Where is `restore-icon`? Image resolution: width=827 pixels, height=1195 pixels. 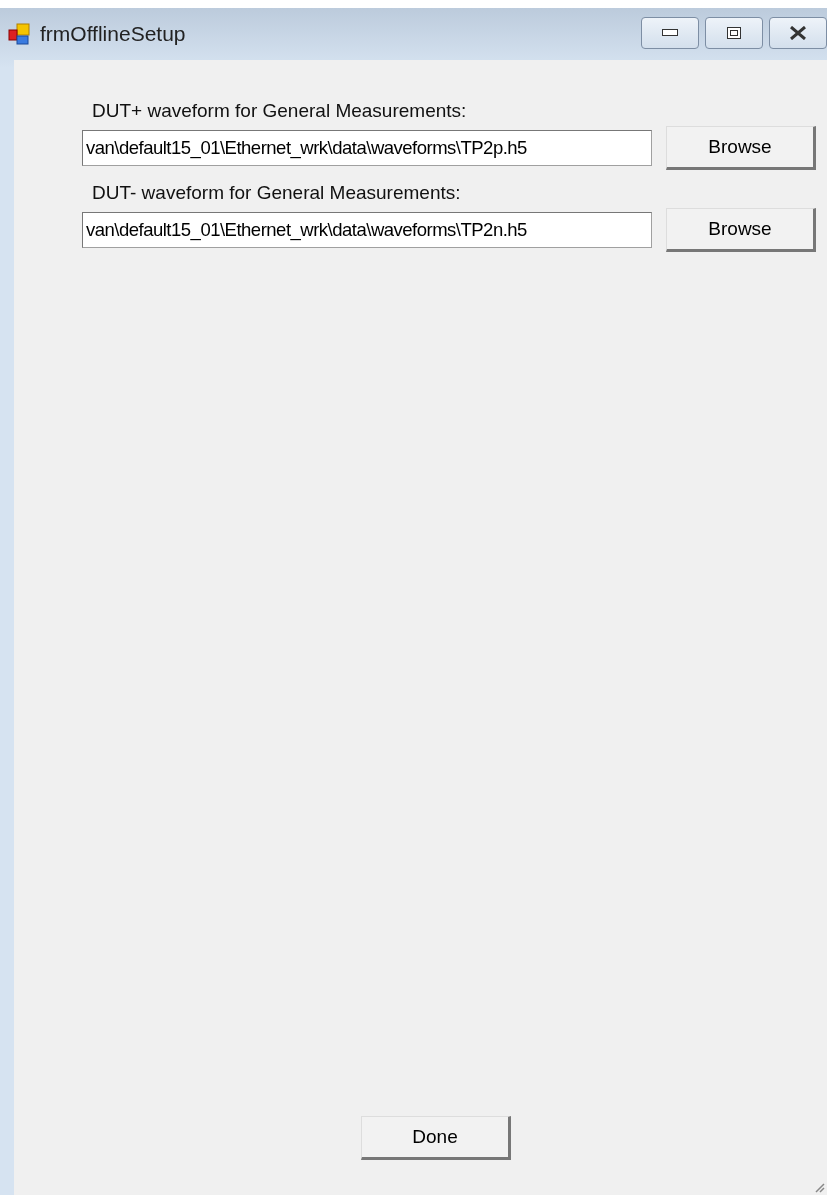
restore-icon is located at coordinates (734, 33).